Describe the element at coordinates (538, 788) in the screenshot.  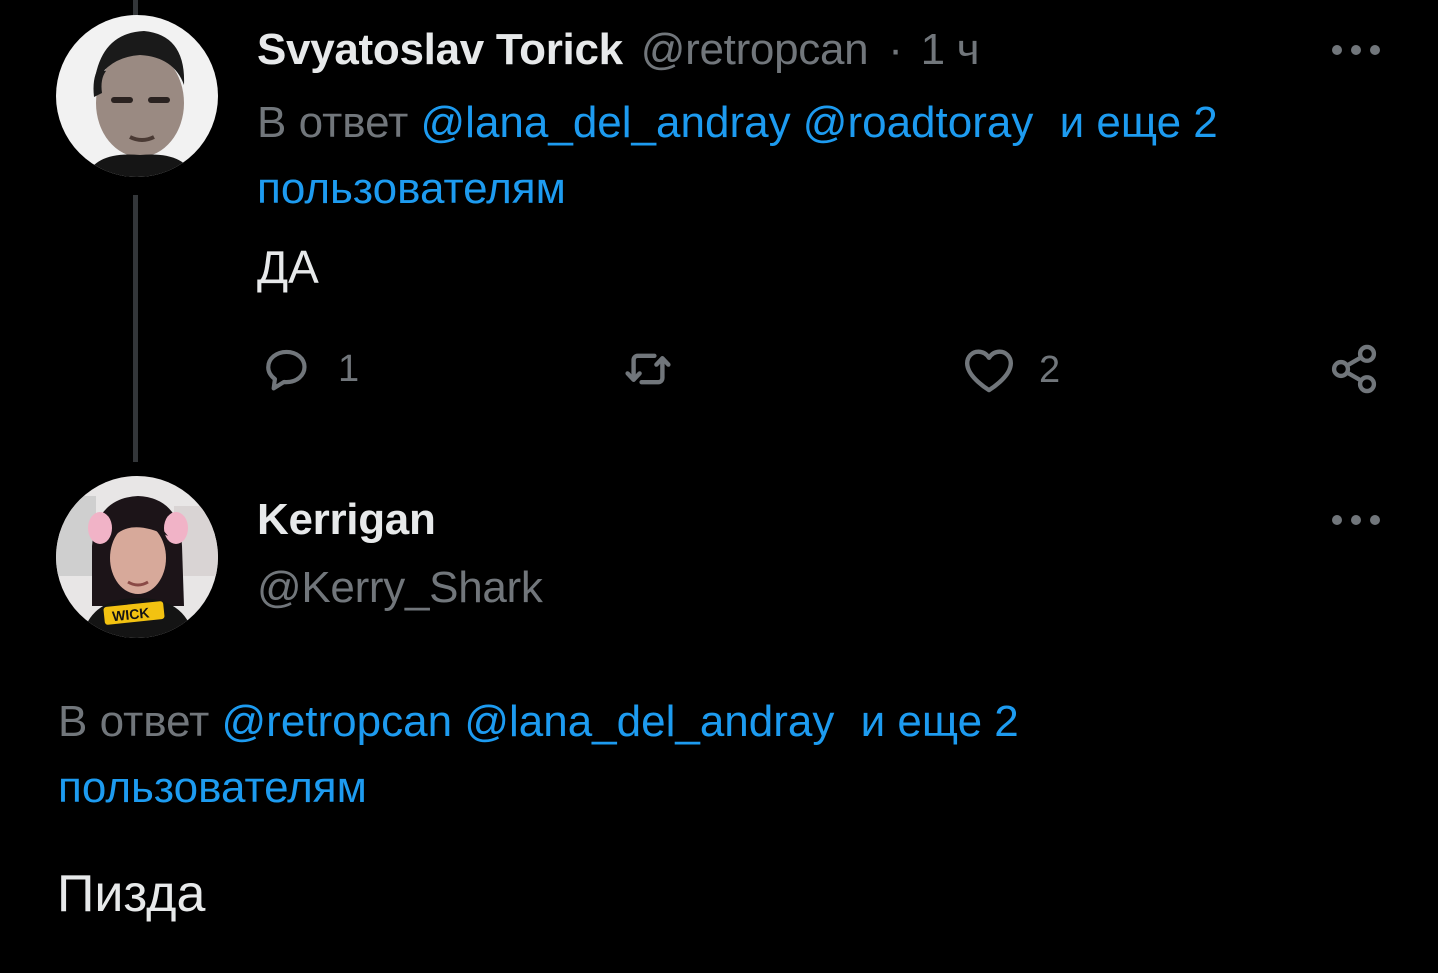
I see `tweet2-more-users-cont: пользователям` at that location.